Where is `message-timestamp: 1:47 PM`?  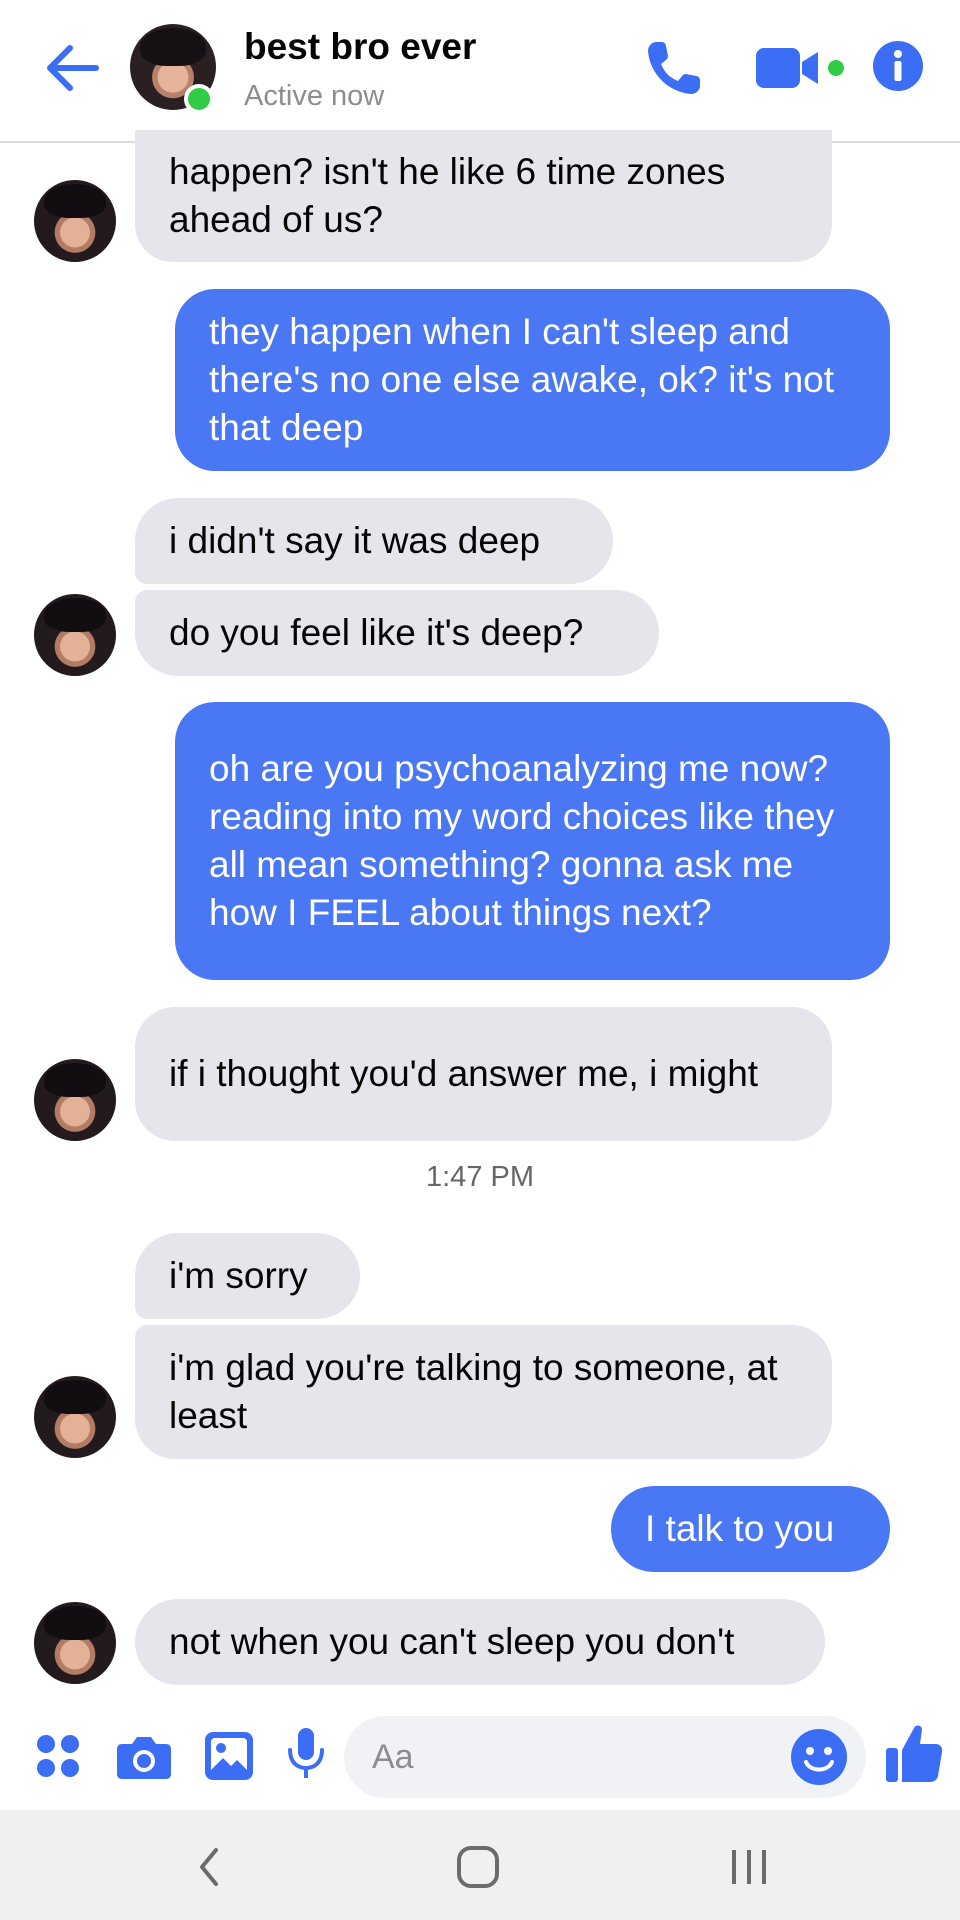
message-timestamp: 1:47 PM is located at coordinates (480, 1177).